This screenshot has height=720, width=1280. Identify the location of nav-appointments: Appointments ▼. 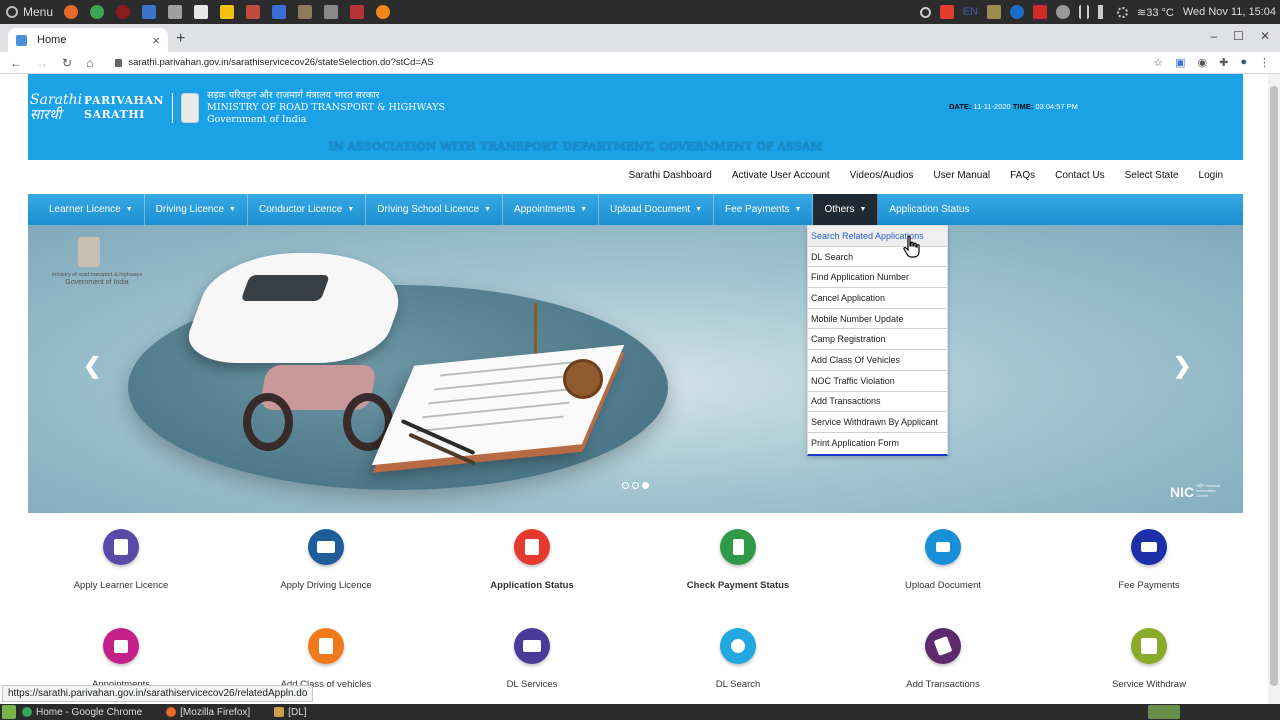
(551, 209).